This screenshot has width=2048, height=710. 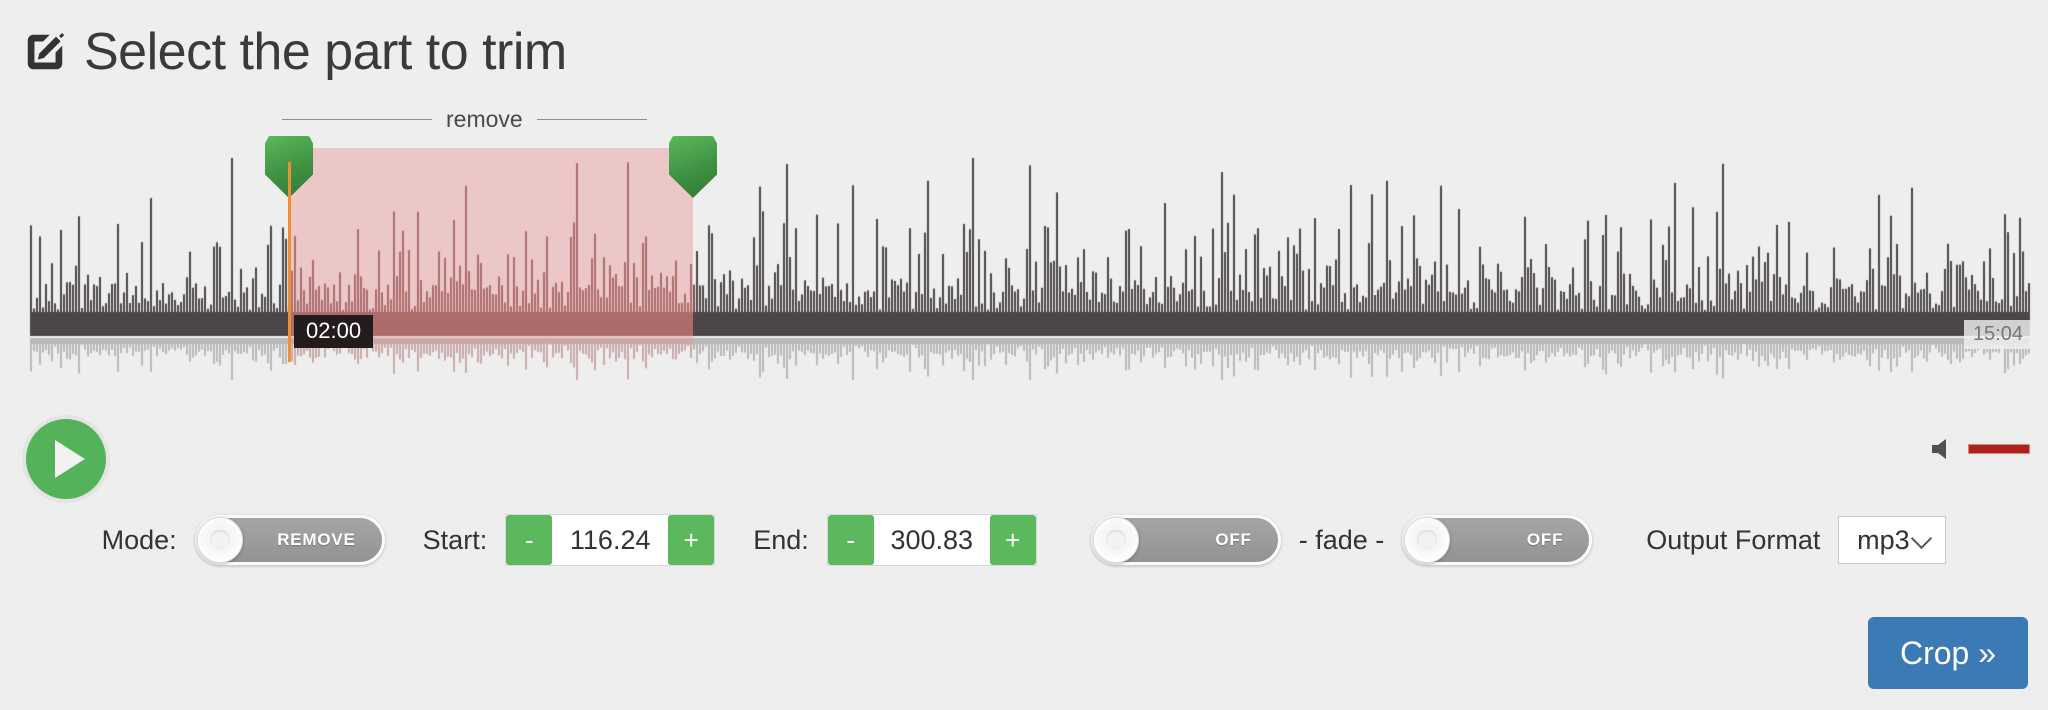 What do you see at coordinates (1999, 449) in the screenshot?
I see `volume-slider` at bounding box center [1999, 449].